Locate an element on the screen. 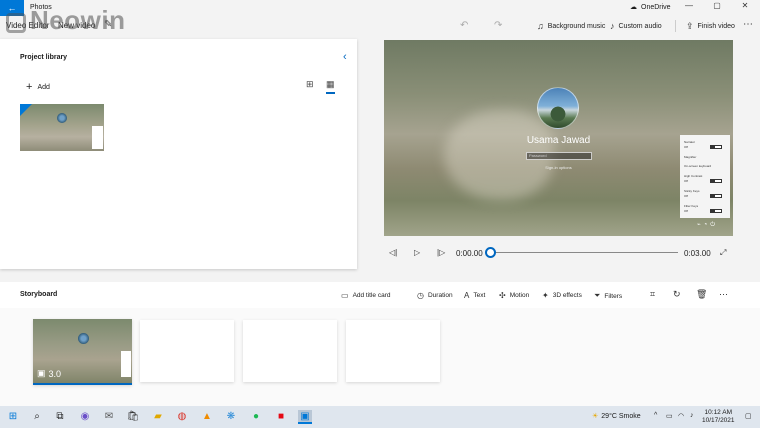 This screenshot has width=760, height=428. finish-video-label: Finish video is located at coordinates (716, 26).